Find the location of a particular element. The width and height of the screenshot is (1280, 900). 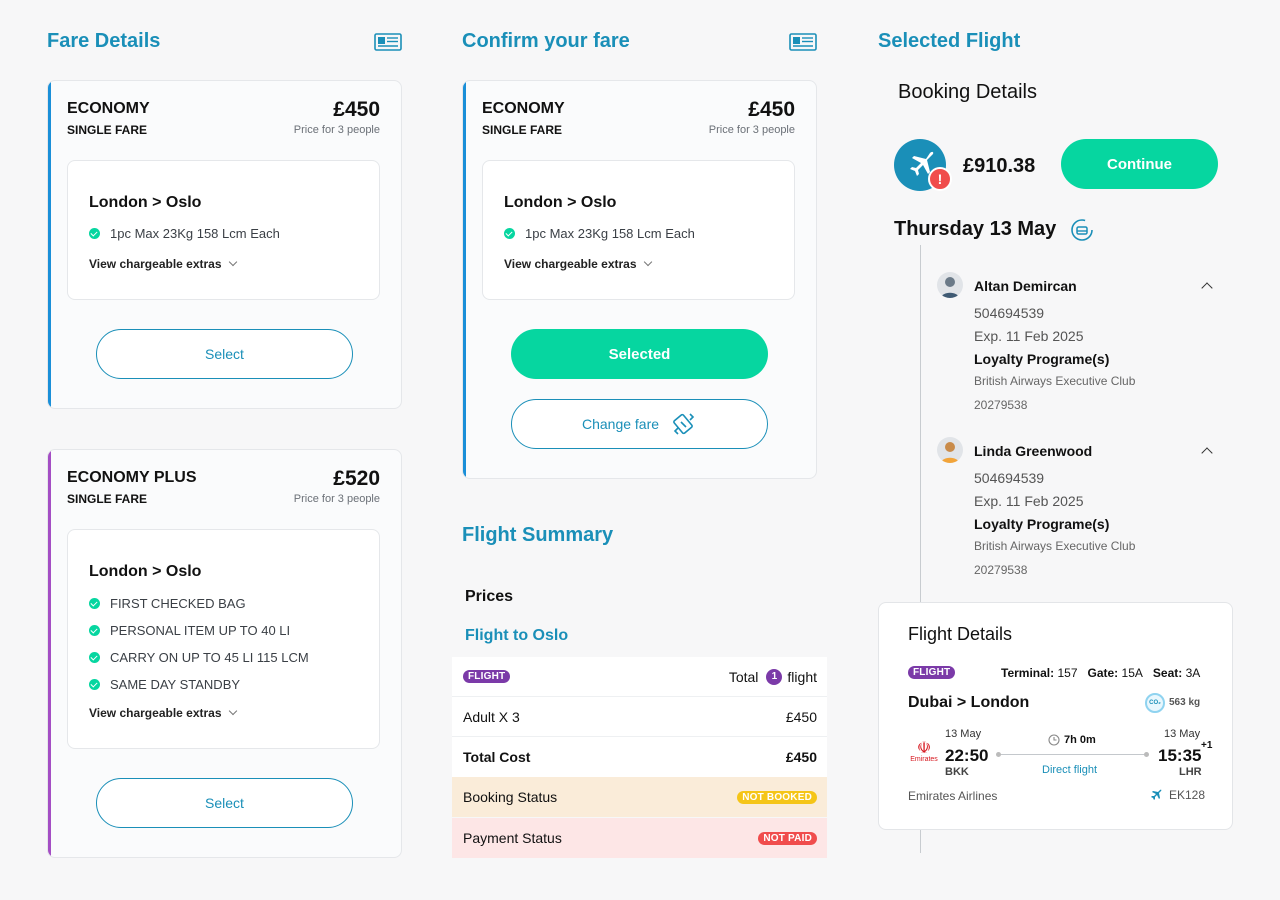

refresh-seat-icon is located at coordinates (1082, 230).